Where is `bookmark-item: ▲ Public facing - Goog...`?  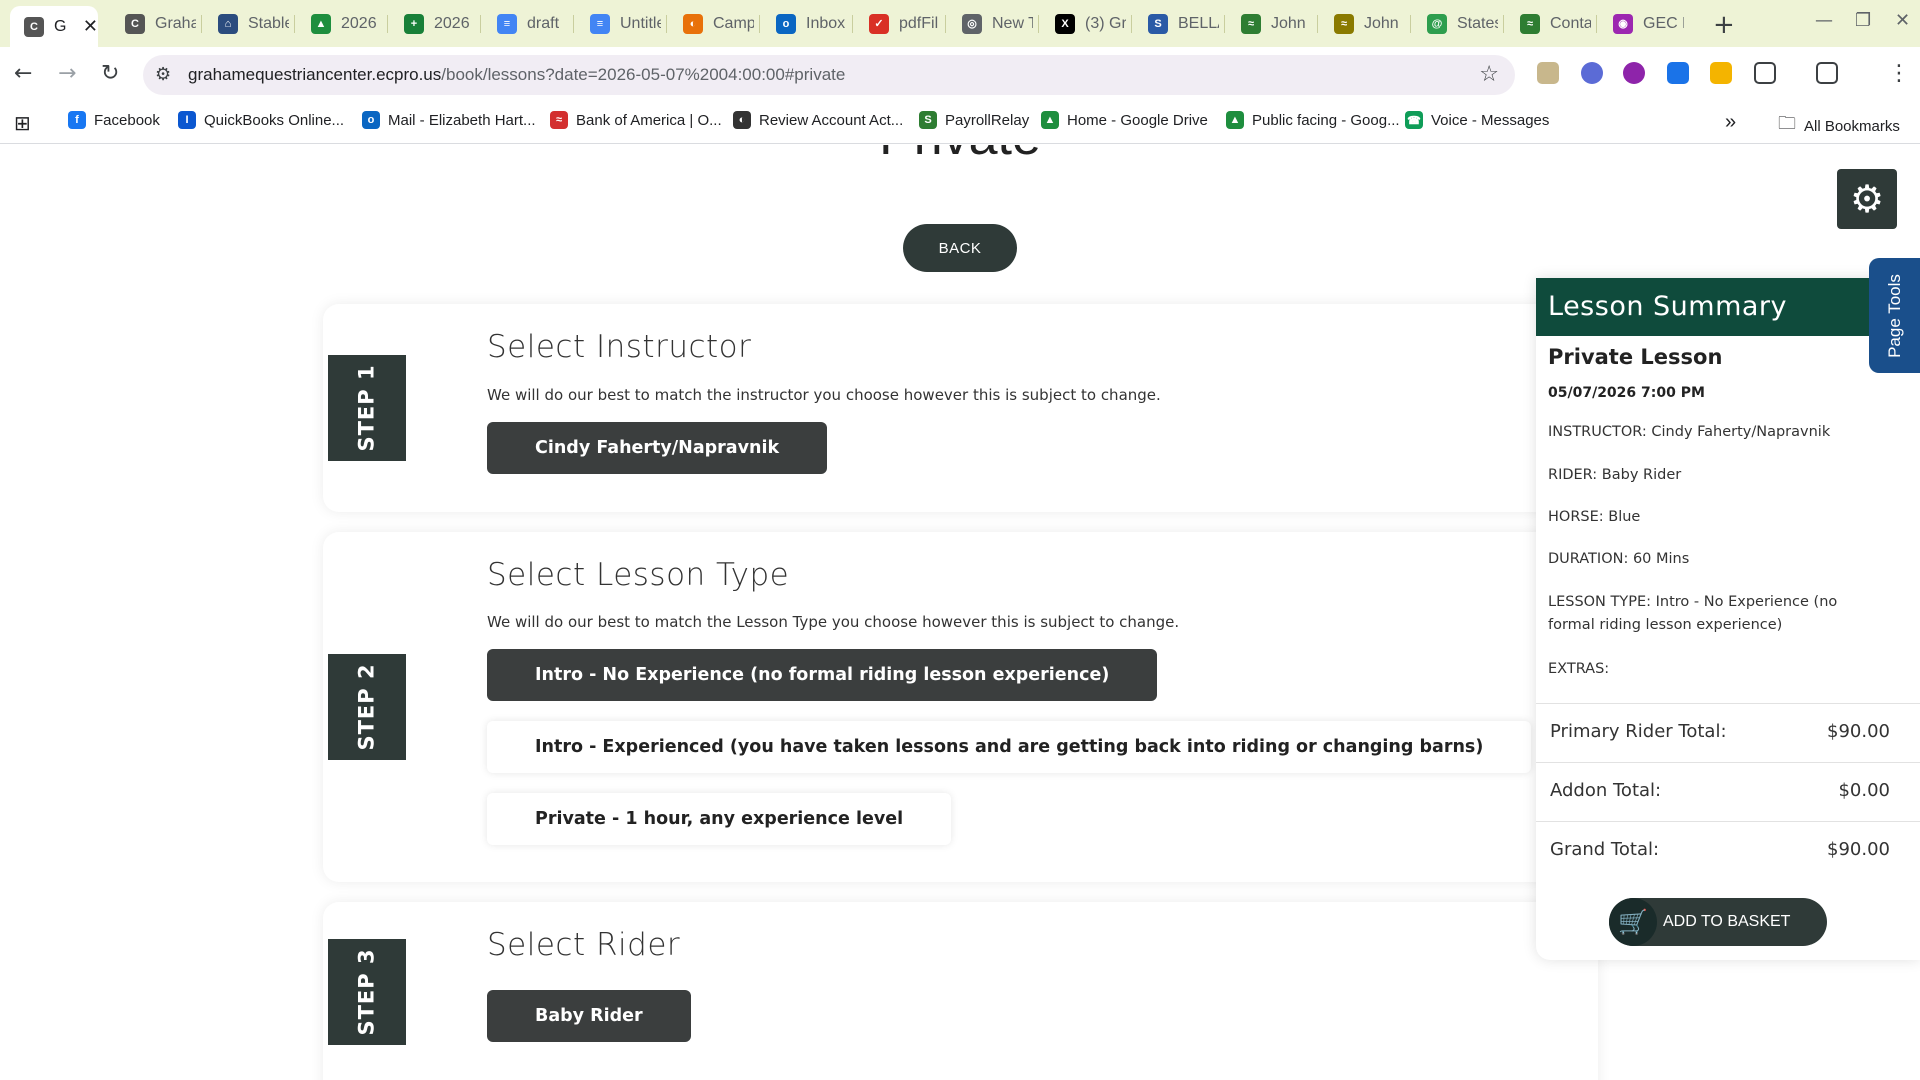
bookmark-item: ▲ Public facing - Goog... is located at coordinates (1313, 120).